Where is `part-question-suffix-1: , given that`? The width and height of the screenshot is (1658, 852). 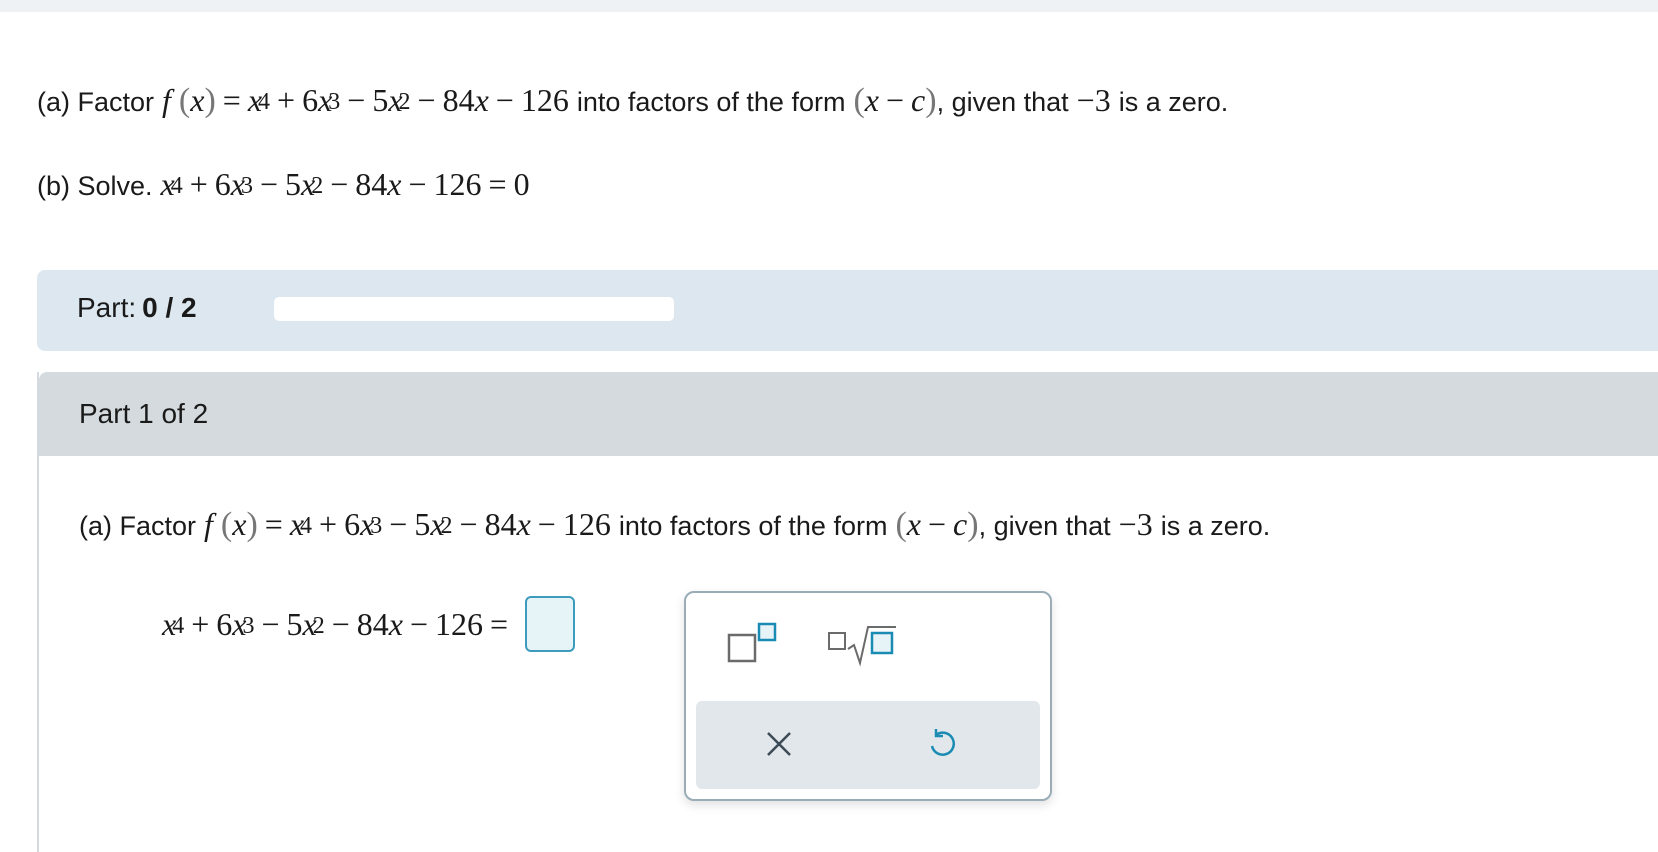
part-question-suffix-1: , given that is located at coordinates (1044, 526).